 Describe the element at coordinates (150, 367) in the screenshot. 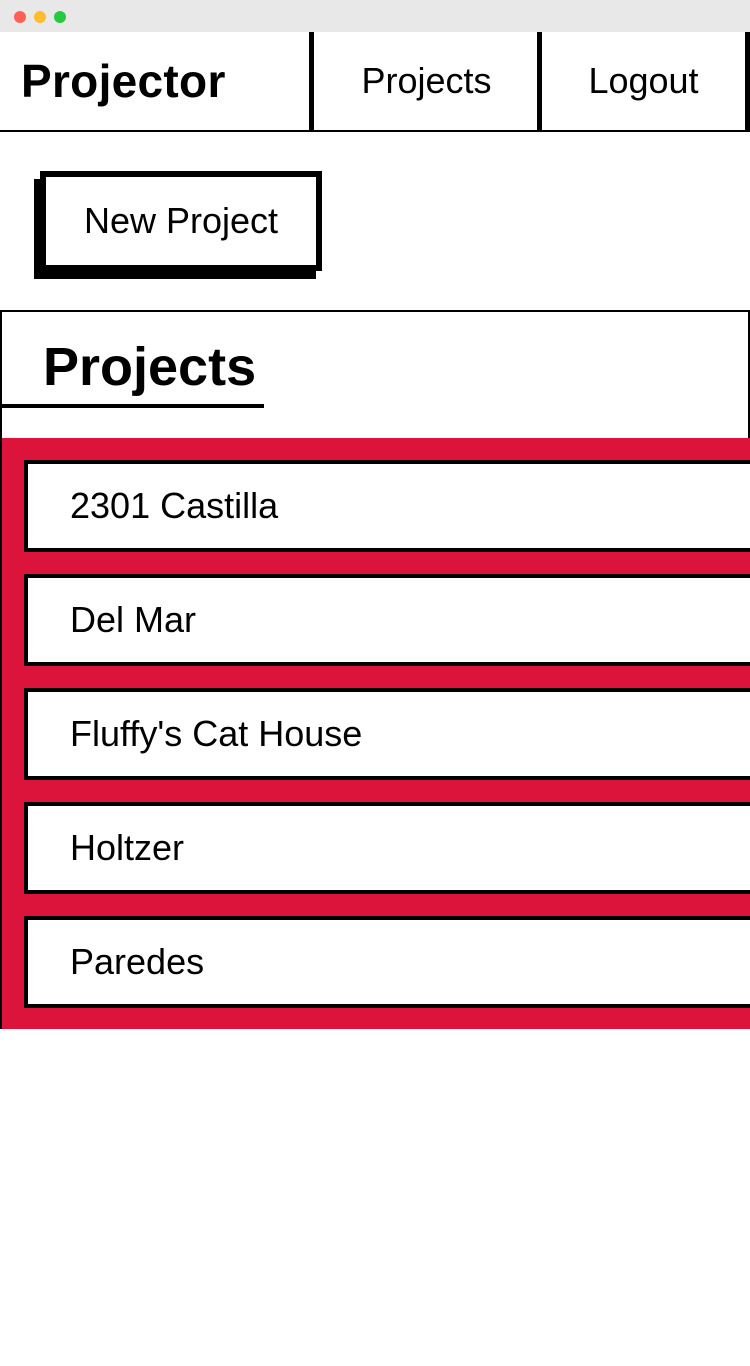

I see `projects-heading: Projects` at that location.